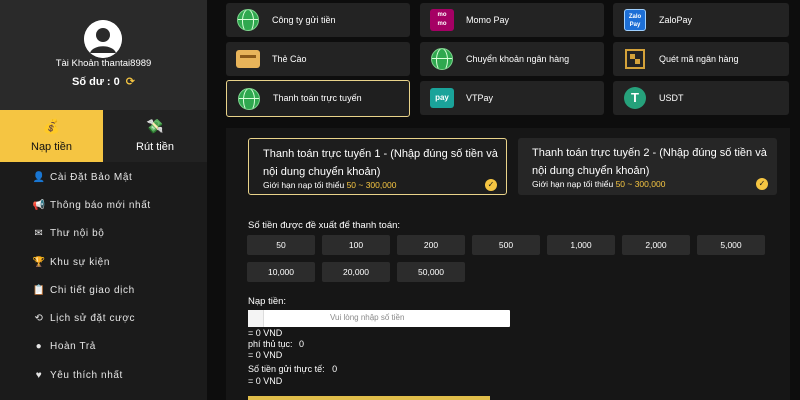  I want to click on sidebar-item-security: 👤 Cài Đặt Bảo Mật, so click(103, 177).